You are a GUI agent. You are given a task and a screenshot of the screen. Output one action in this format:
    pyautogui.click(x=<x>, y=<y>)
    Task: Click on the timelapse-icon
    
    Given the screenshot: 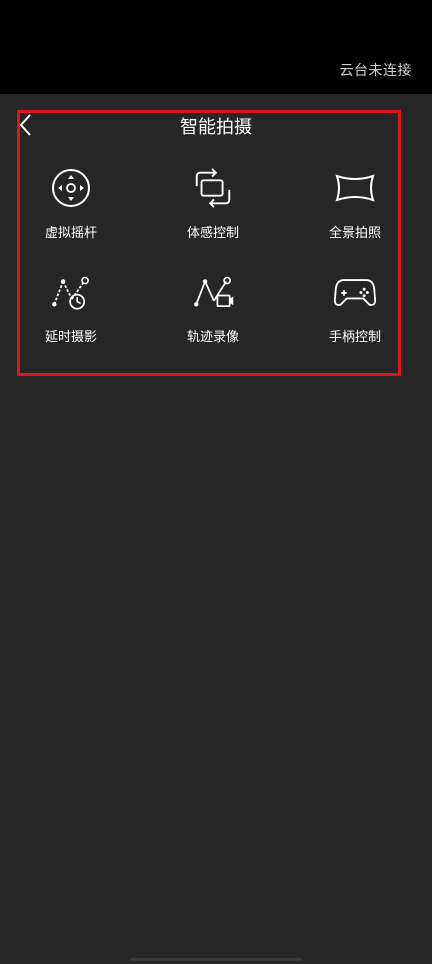 What is the action you would take?
    pyautogui.click(x=71, y=292)
    